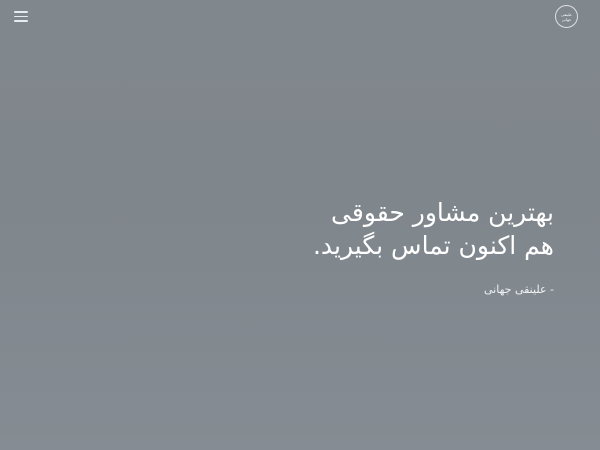 This screenshot has width=600, height=450. Describe the element at coordinates (566, 19) in the screenshot. I see `logo-text-line2: جهانی` at that location.